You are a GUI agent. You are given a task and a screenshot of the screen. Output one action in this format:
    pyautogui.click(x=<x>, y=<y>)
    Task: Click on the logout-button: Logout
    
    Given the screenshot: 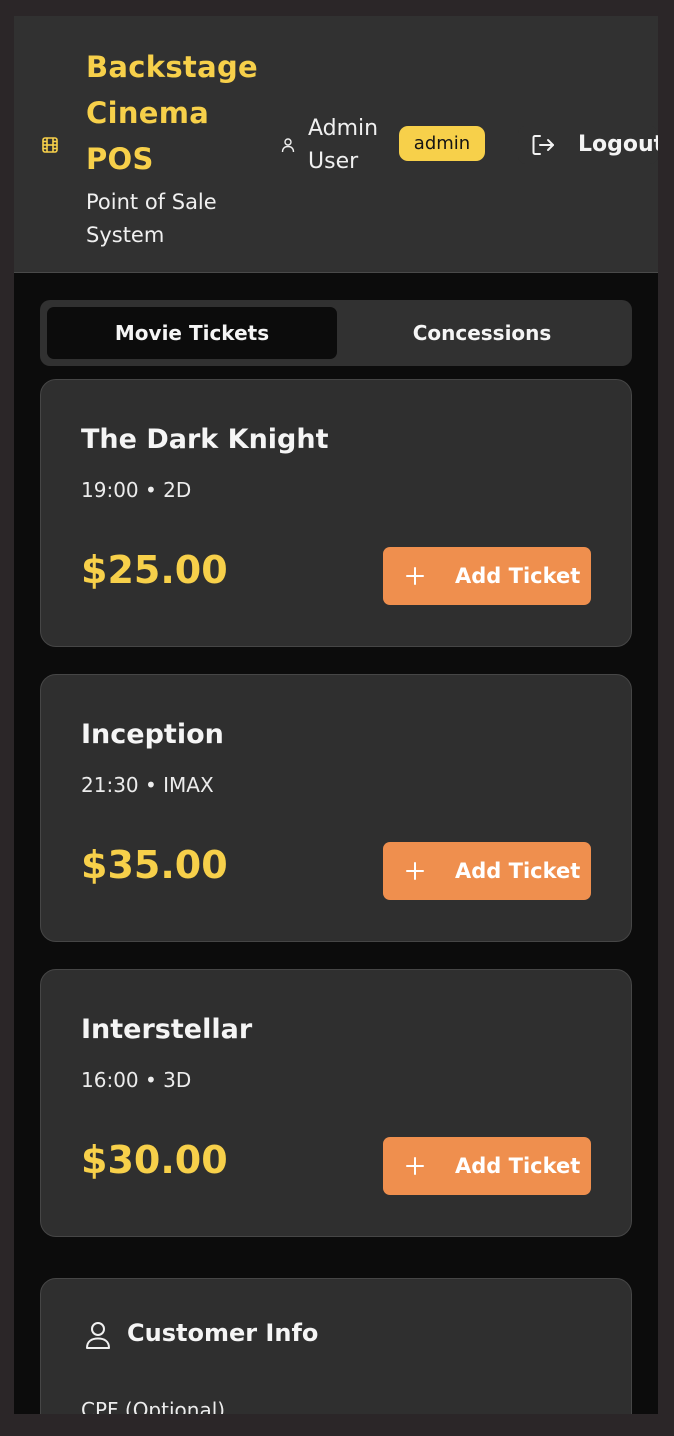 What is the action you would take?
    pyautogui.click(x=588, y=145)
    